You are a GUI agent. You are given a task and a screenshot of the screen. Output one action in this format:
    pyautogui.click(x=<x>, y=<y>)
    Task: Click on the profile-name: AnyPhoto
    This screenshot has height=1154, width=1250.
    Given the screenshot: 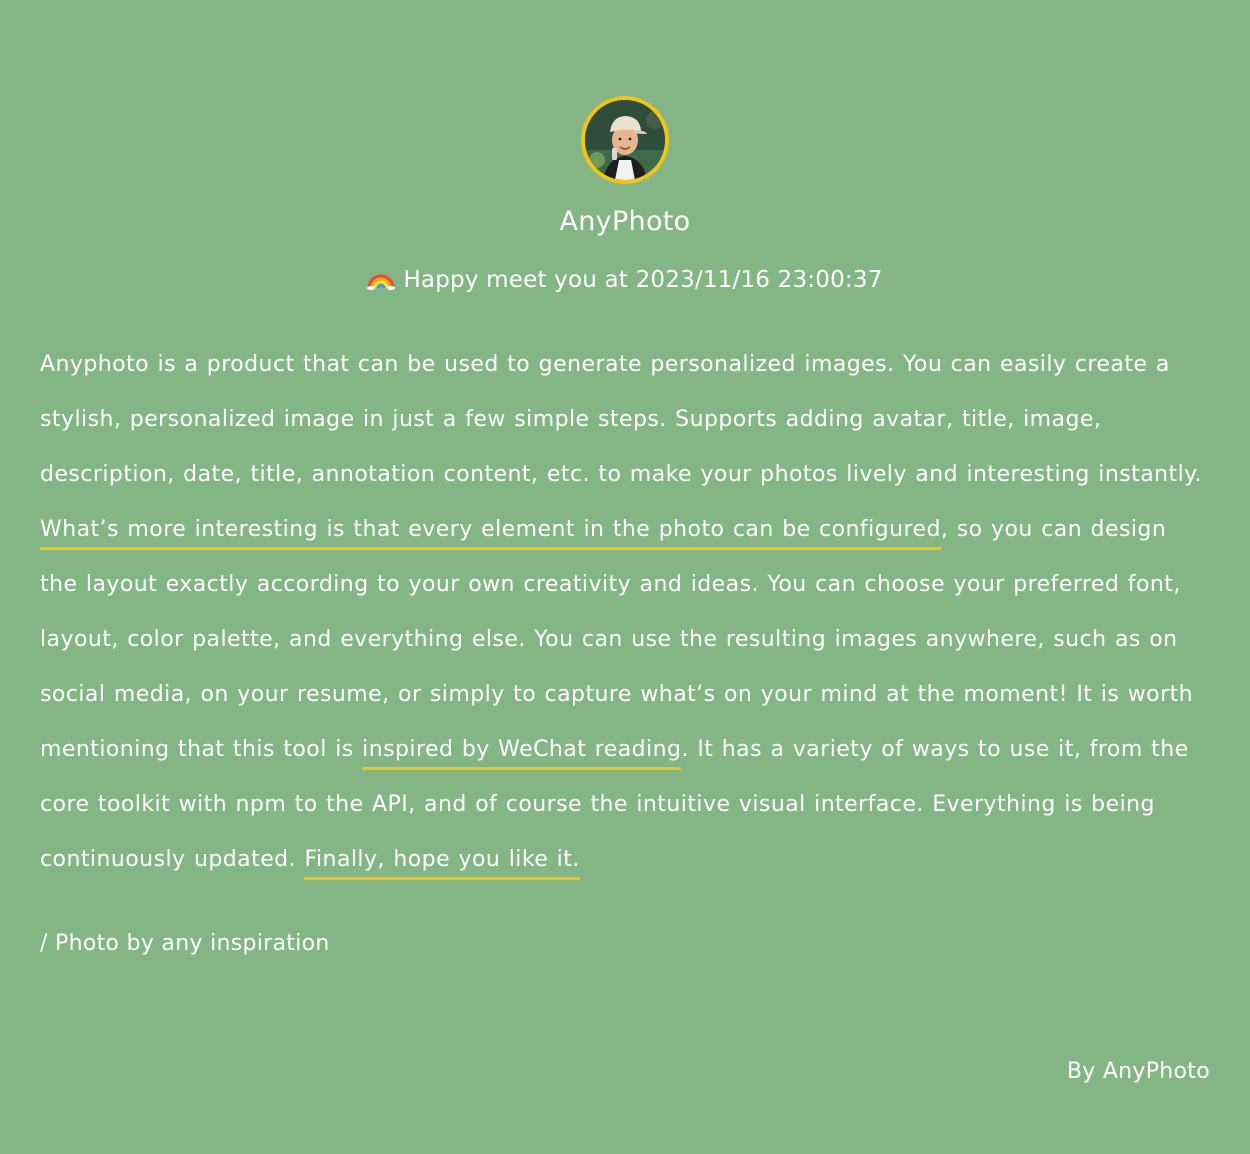 What is the action you would take?
    pyautogui.click(x=625, y=221)
    